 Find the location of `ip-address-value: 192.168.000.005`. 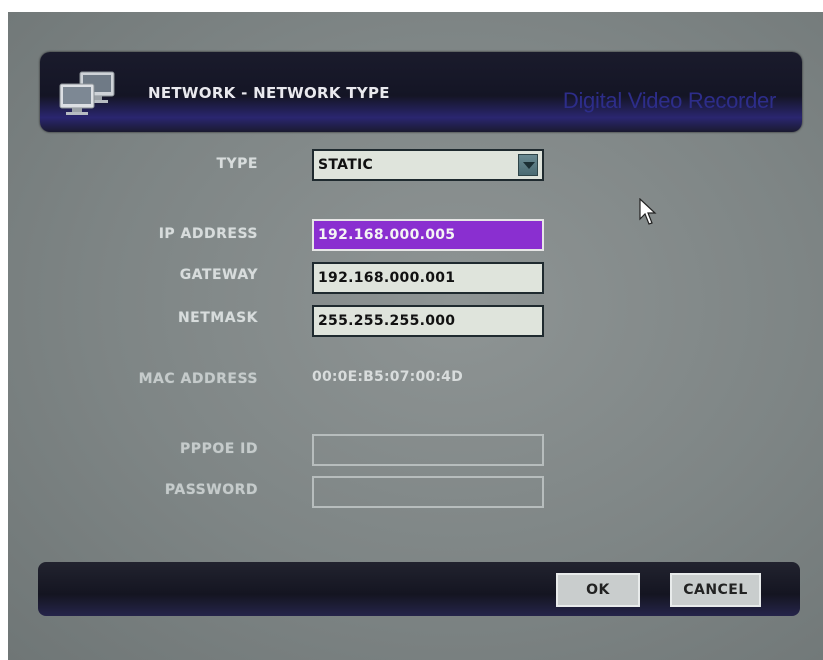

ip-address-value: 192.168.000.005 is located at coordinates (387, 235).